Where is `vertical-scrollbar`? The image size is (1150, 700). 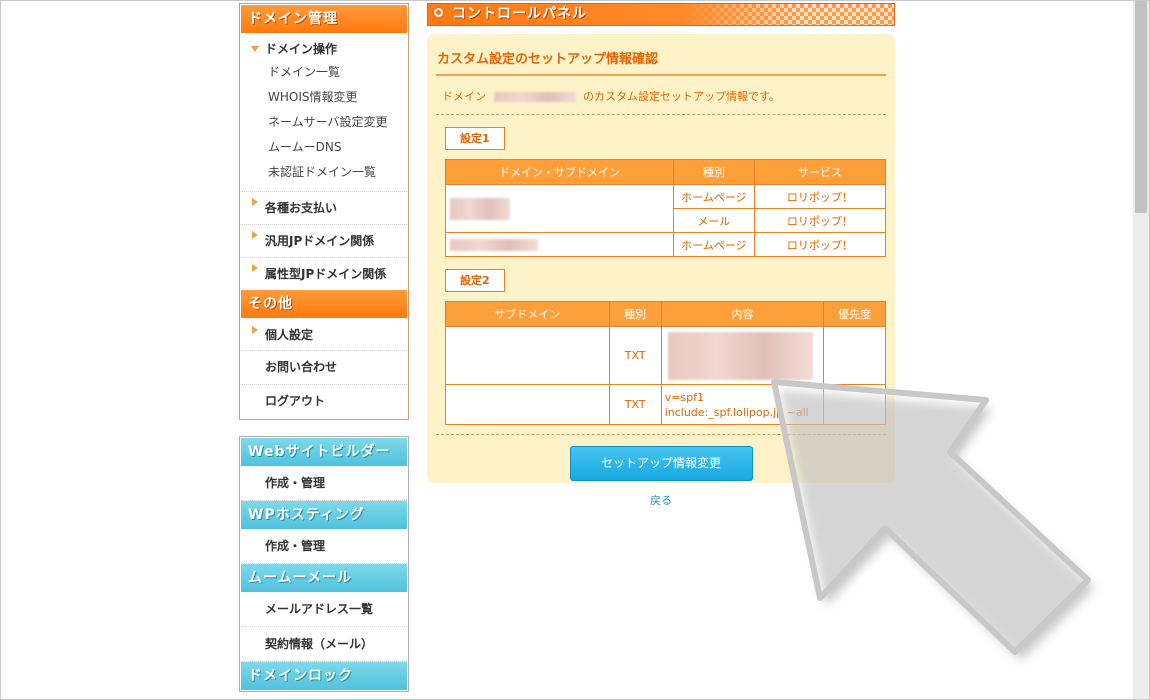 vertical-scrollbar is located at coordinates (1141, 350).